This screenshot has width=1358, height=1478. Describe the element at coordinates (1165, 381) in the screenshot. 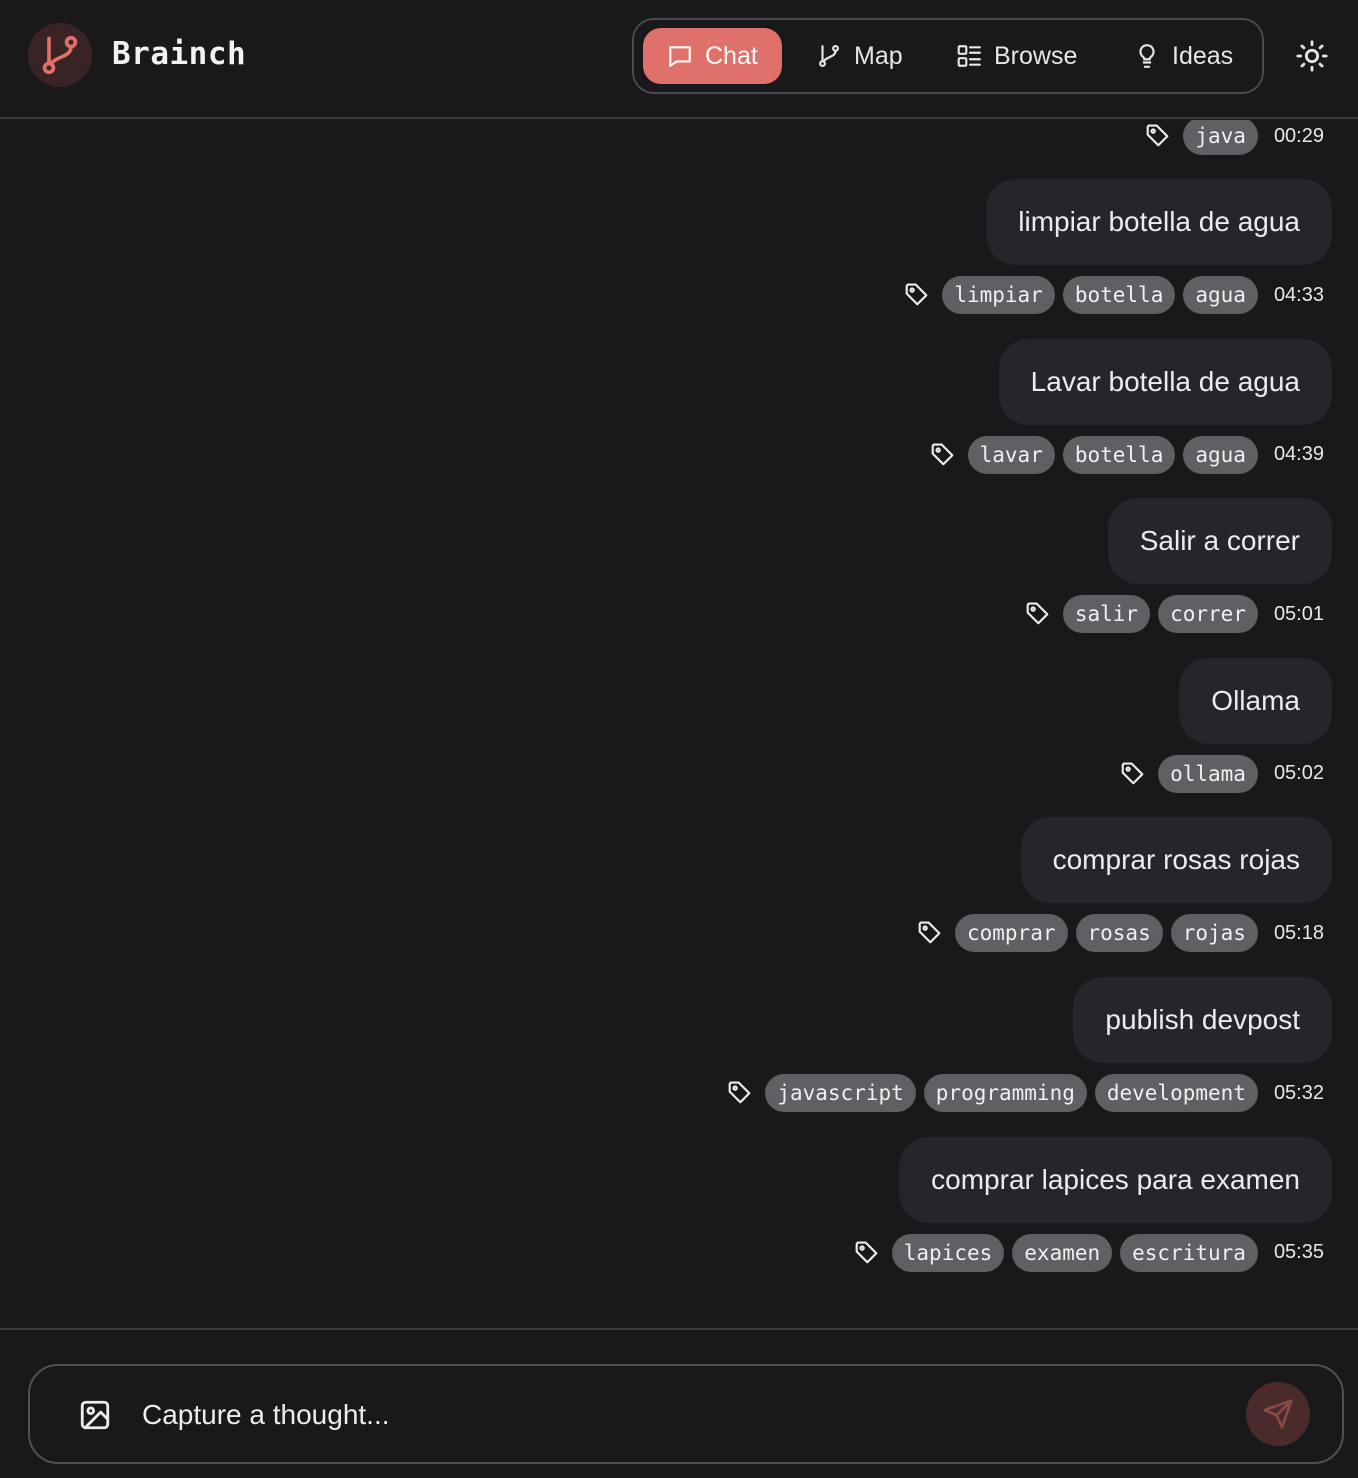

I see `message-bubble: Lavar botella de agua` at that location.